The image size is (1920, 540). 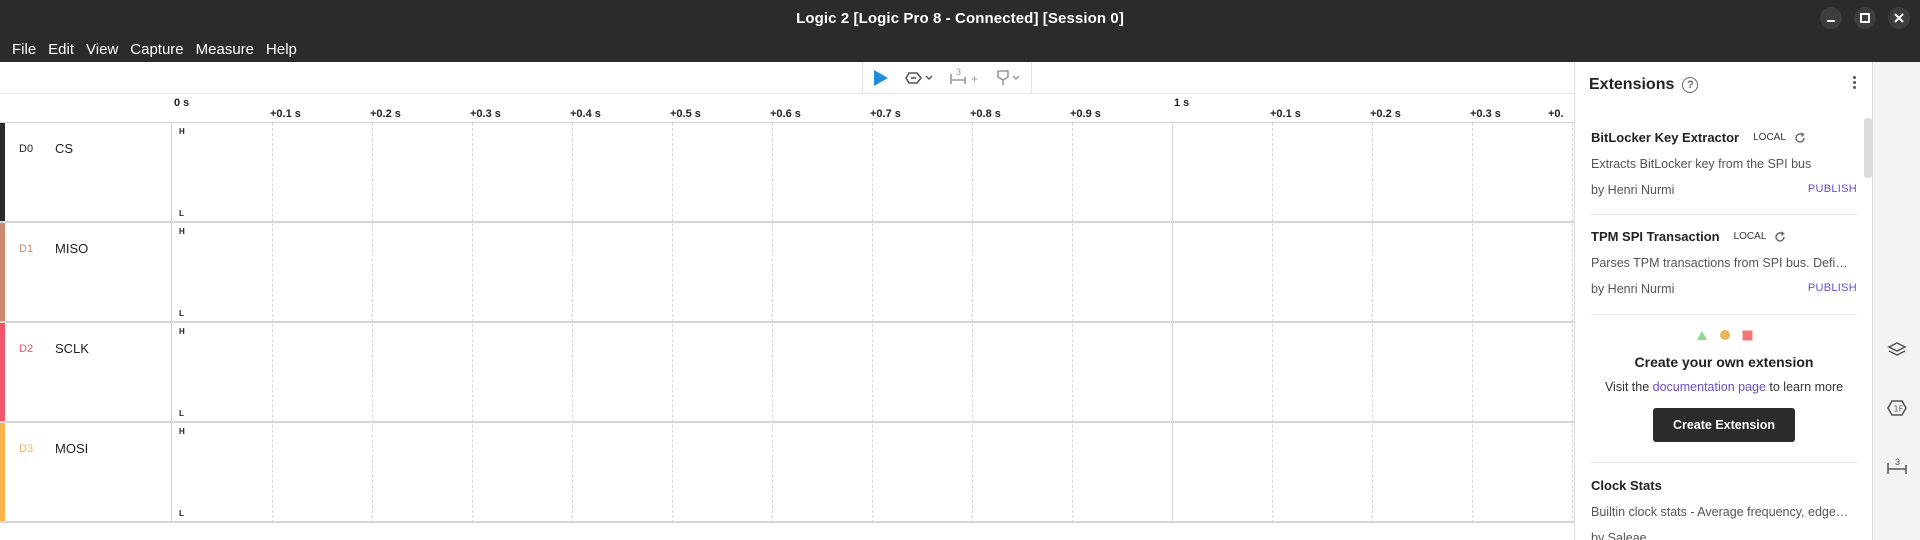 I want to click on maximize-icon, so click(x=1865, y=18).